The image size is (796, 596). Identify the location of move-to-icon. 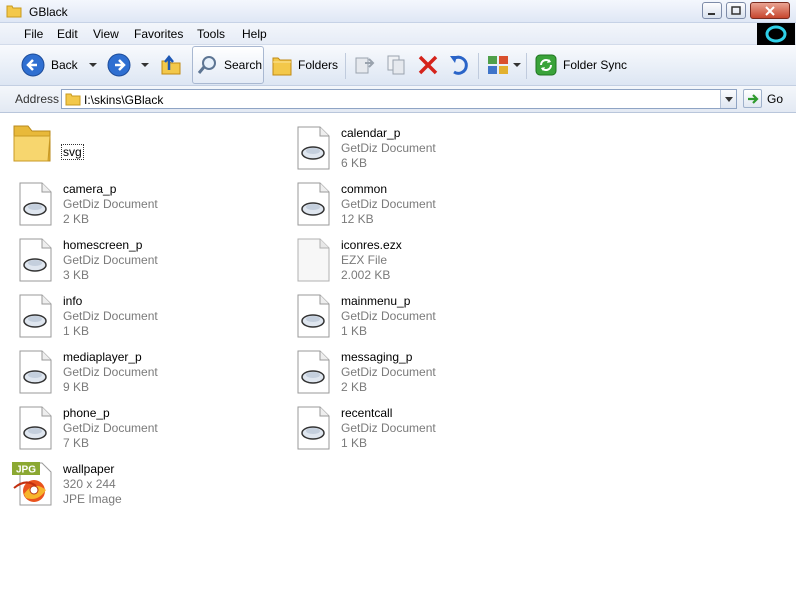
(365, 65).